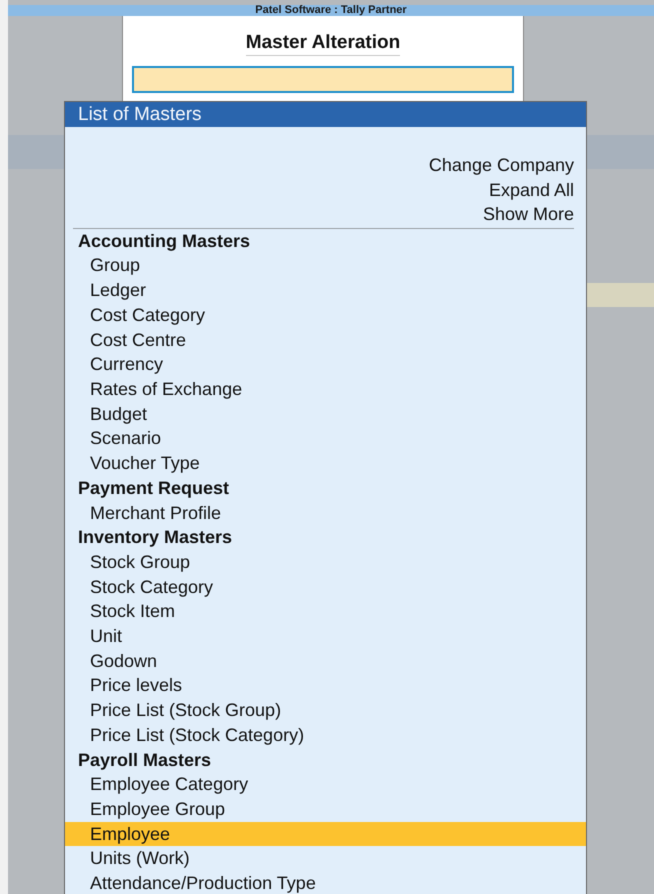 The width and height of the screenshot is (654, 894). What do you see at coordinates (144, 760) in the screenshot?
I see `group-heading: Payroll Masters` at bounding box center [144, 760].